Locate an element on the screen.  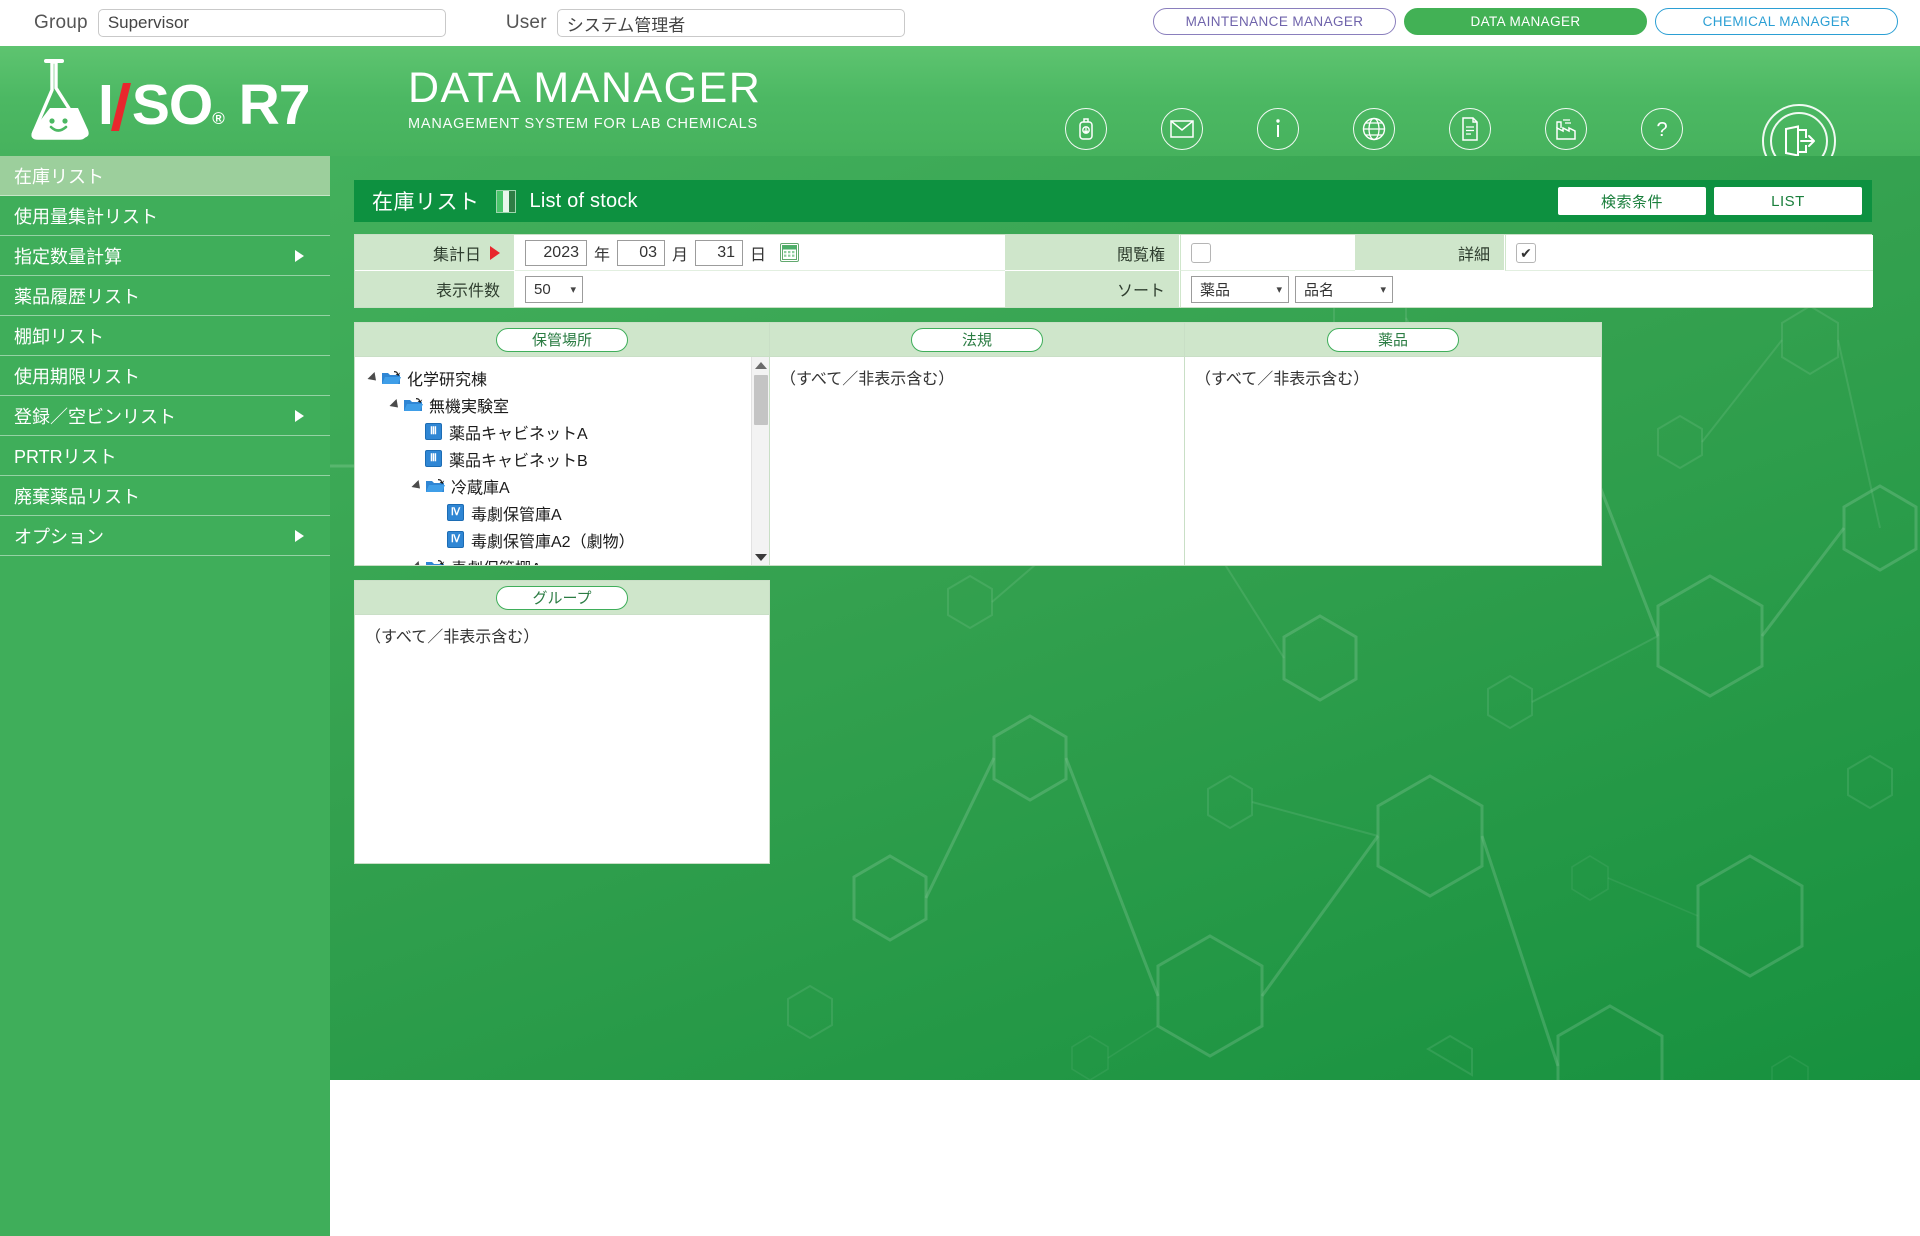
tree-node: 無機実験室 is located at coordinates (564, 404).